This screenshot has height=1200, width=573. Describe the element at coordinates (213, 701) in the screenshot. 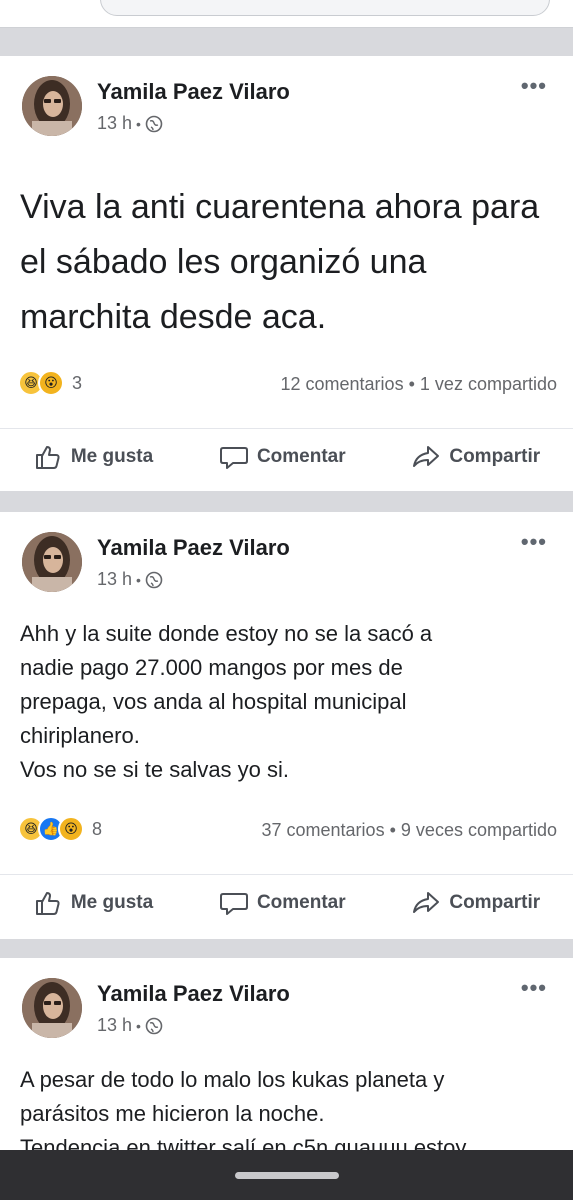

I see `post-text-line: prepaga, vos anda al hospital municipal` at that location.